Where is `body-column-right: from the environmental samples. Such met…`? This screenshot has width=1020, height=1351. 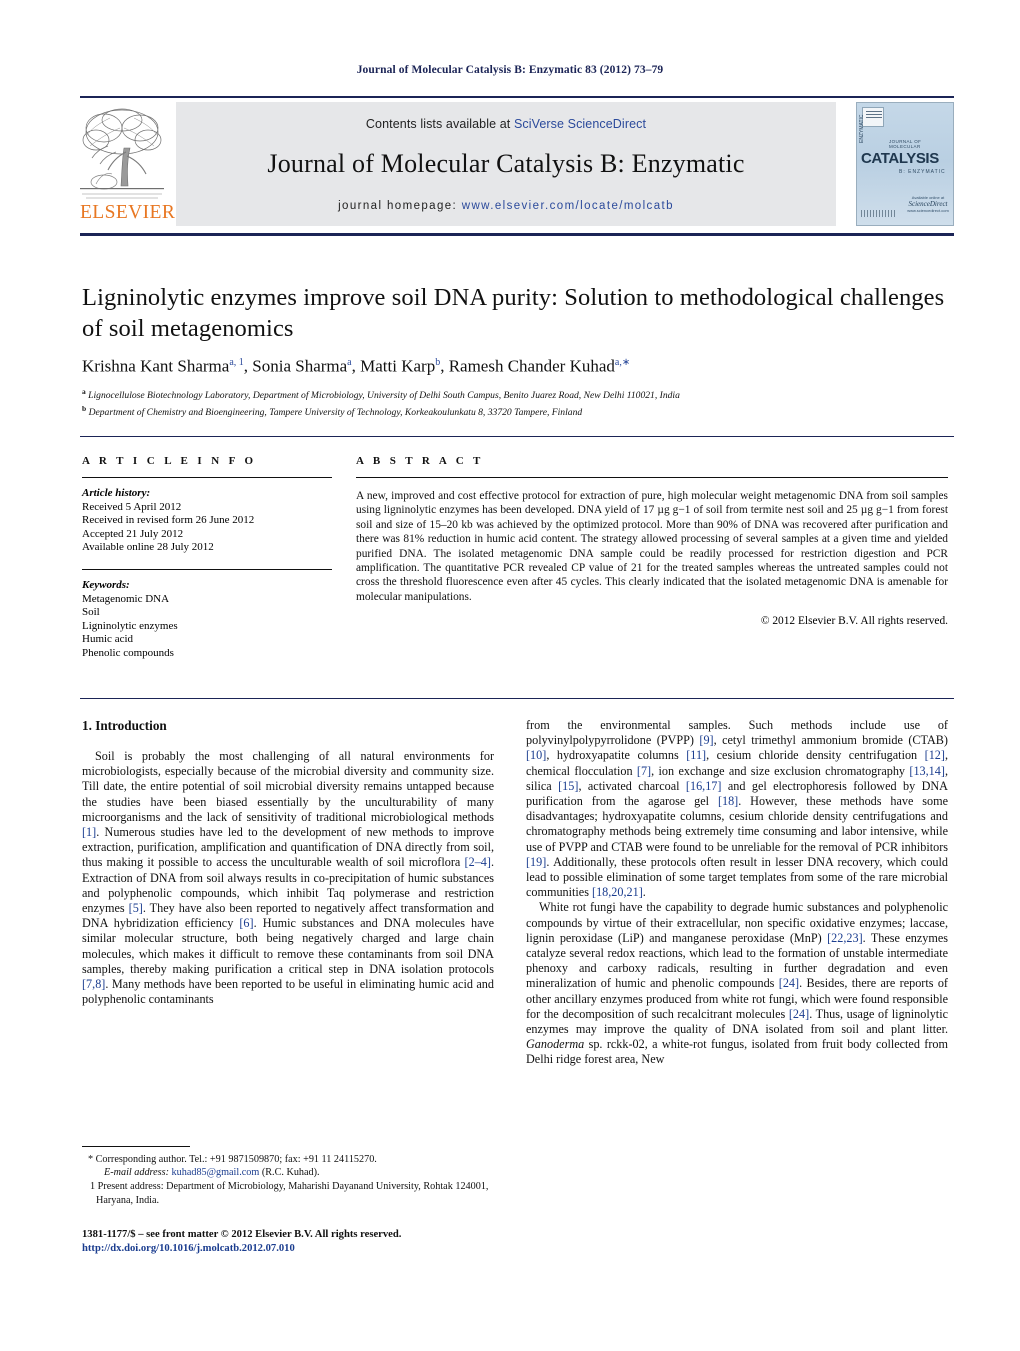
body-column-right: from the environmental samples. Such met… is located at coordinates (737, 893).